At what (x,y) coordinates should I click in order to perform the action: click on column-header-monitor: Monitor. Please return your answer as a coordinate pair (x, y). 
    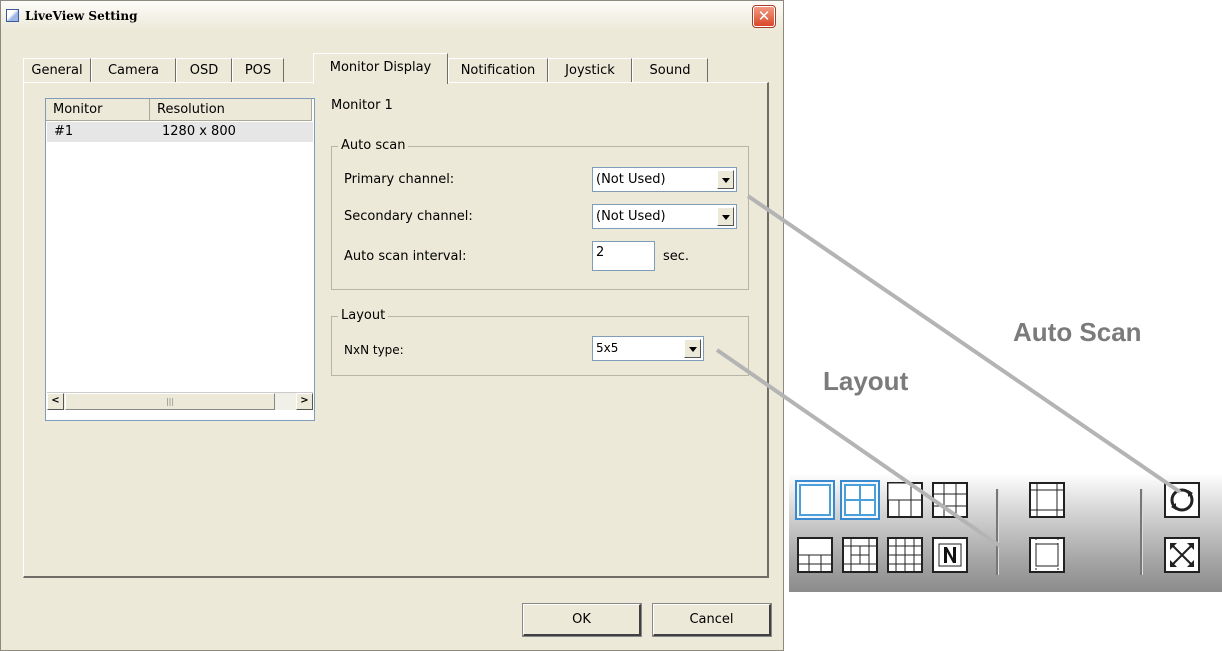
    Looking at the image, I should click on (98, 110).